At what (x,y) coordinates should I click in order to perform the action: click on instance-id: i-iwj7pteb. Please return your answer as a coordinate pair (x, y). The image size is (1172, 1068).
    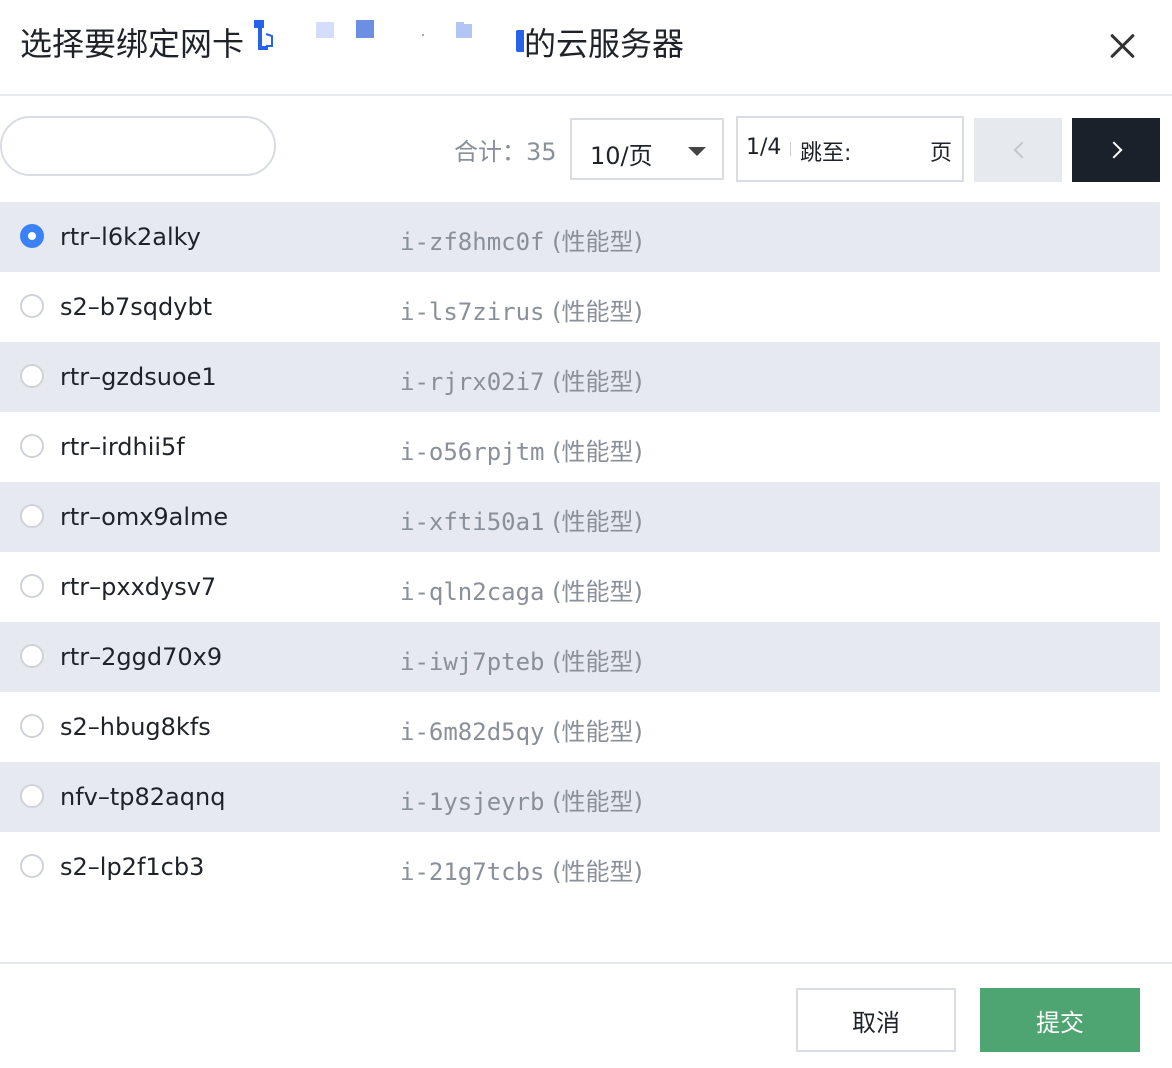
    Looking at the image, I should click on (472, 662).